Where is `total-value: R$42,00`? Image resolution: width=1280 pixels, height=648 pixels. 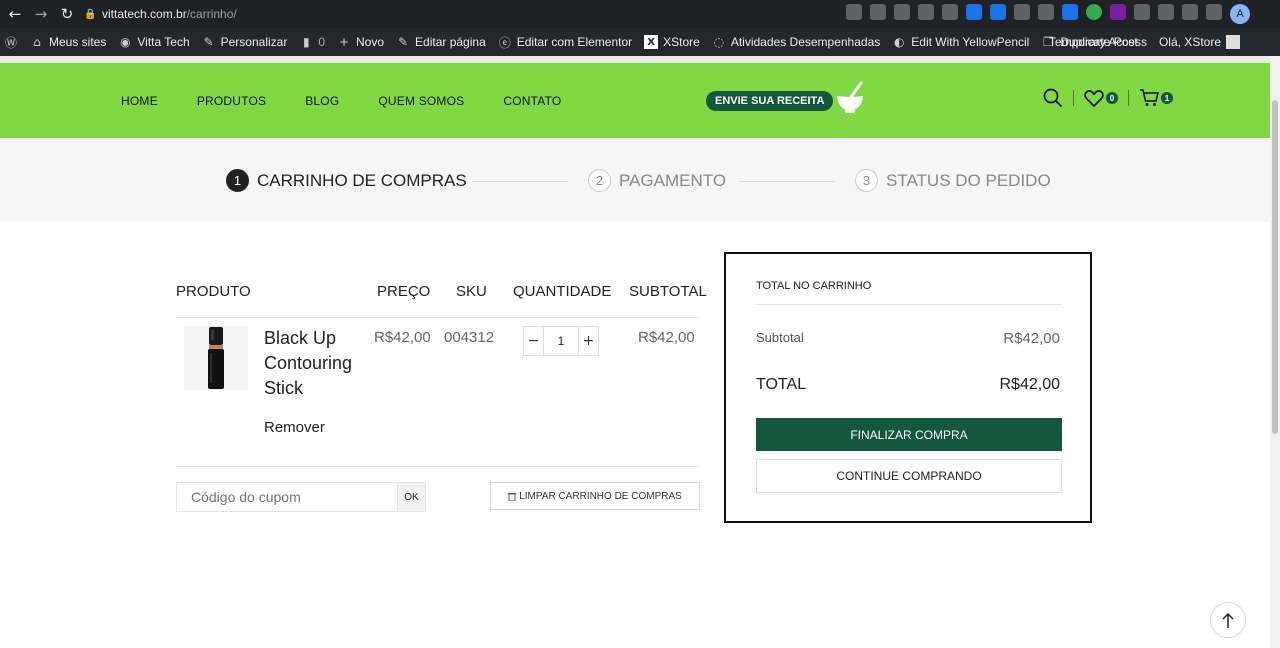
total-value: R$42,00 is located at coordinates (1030, 384).